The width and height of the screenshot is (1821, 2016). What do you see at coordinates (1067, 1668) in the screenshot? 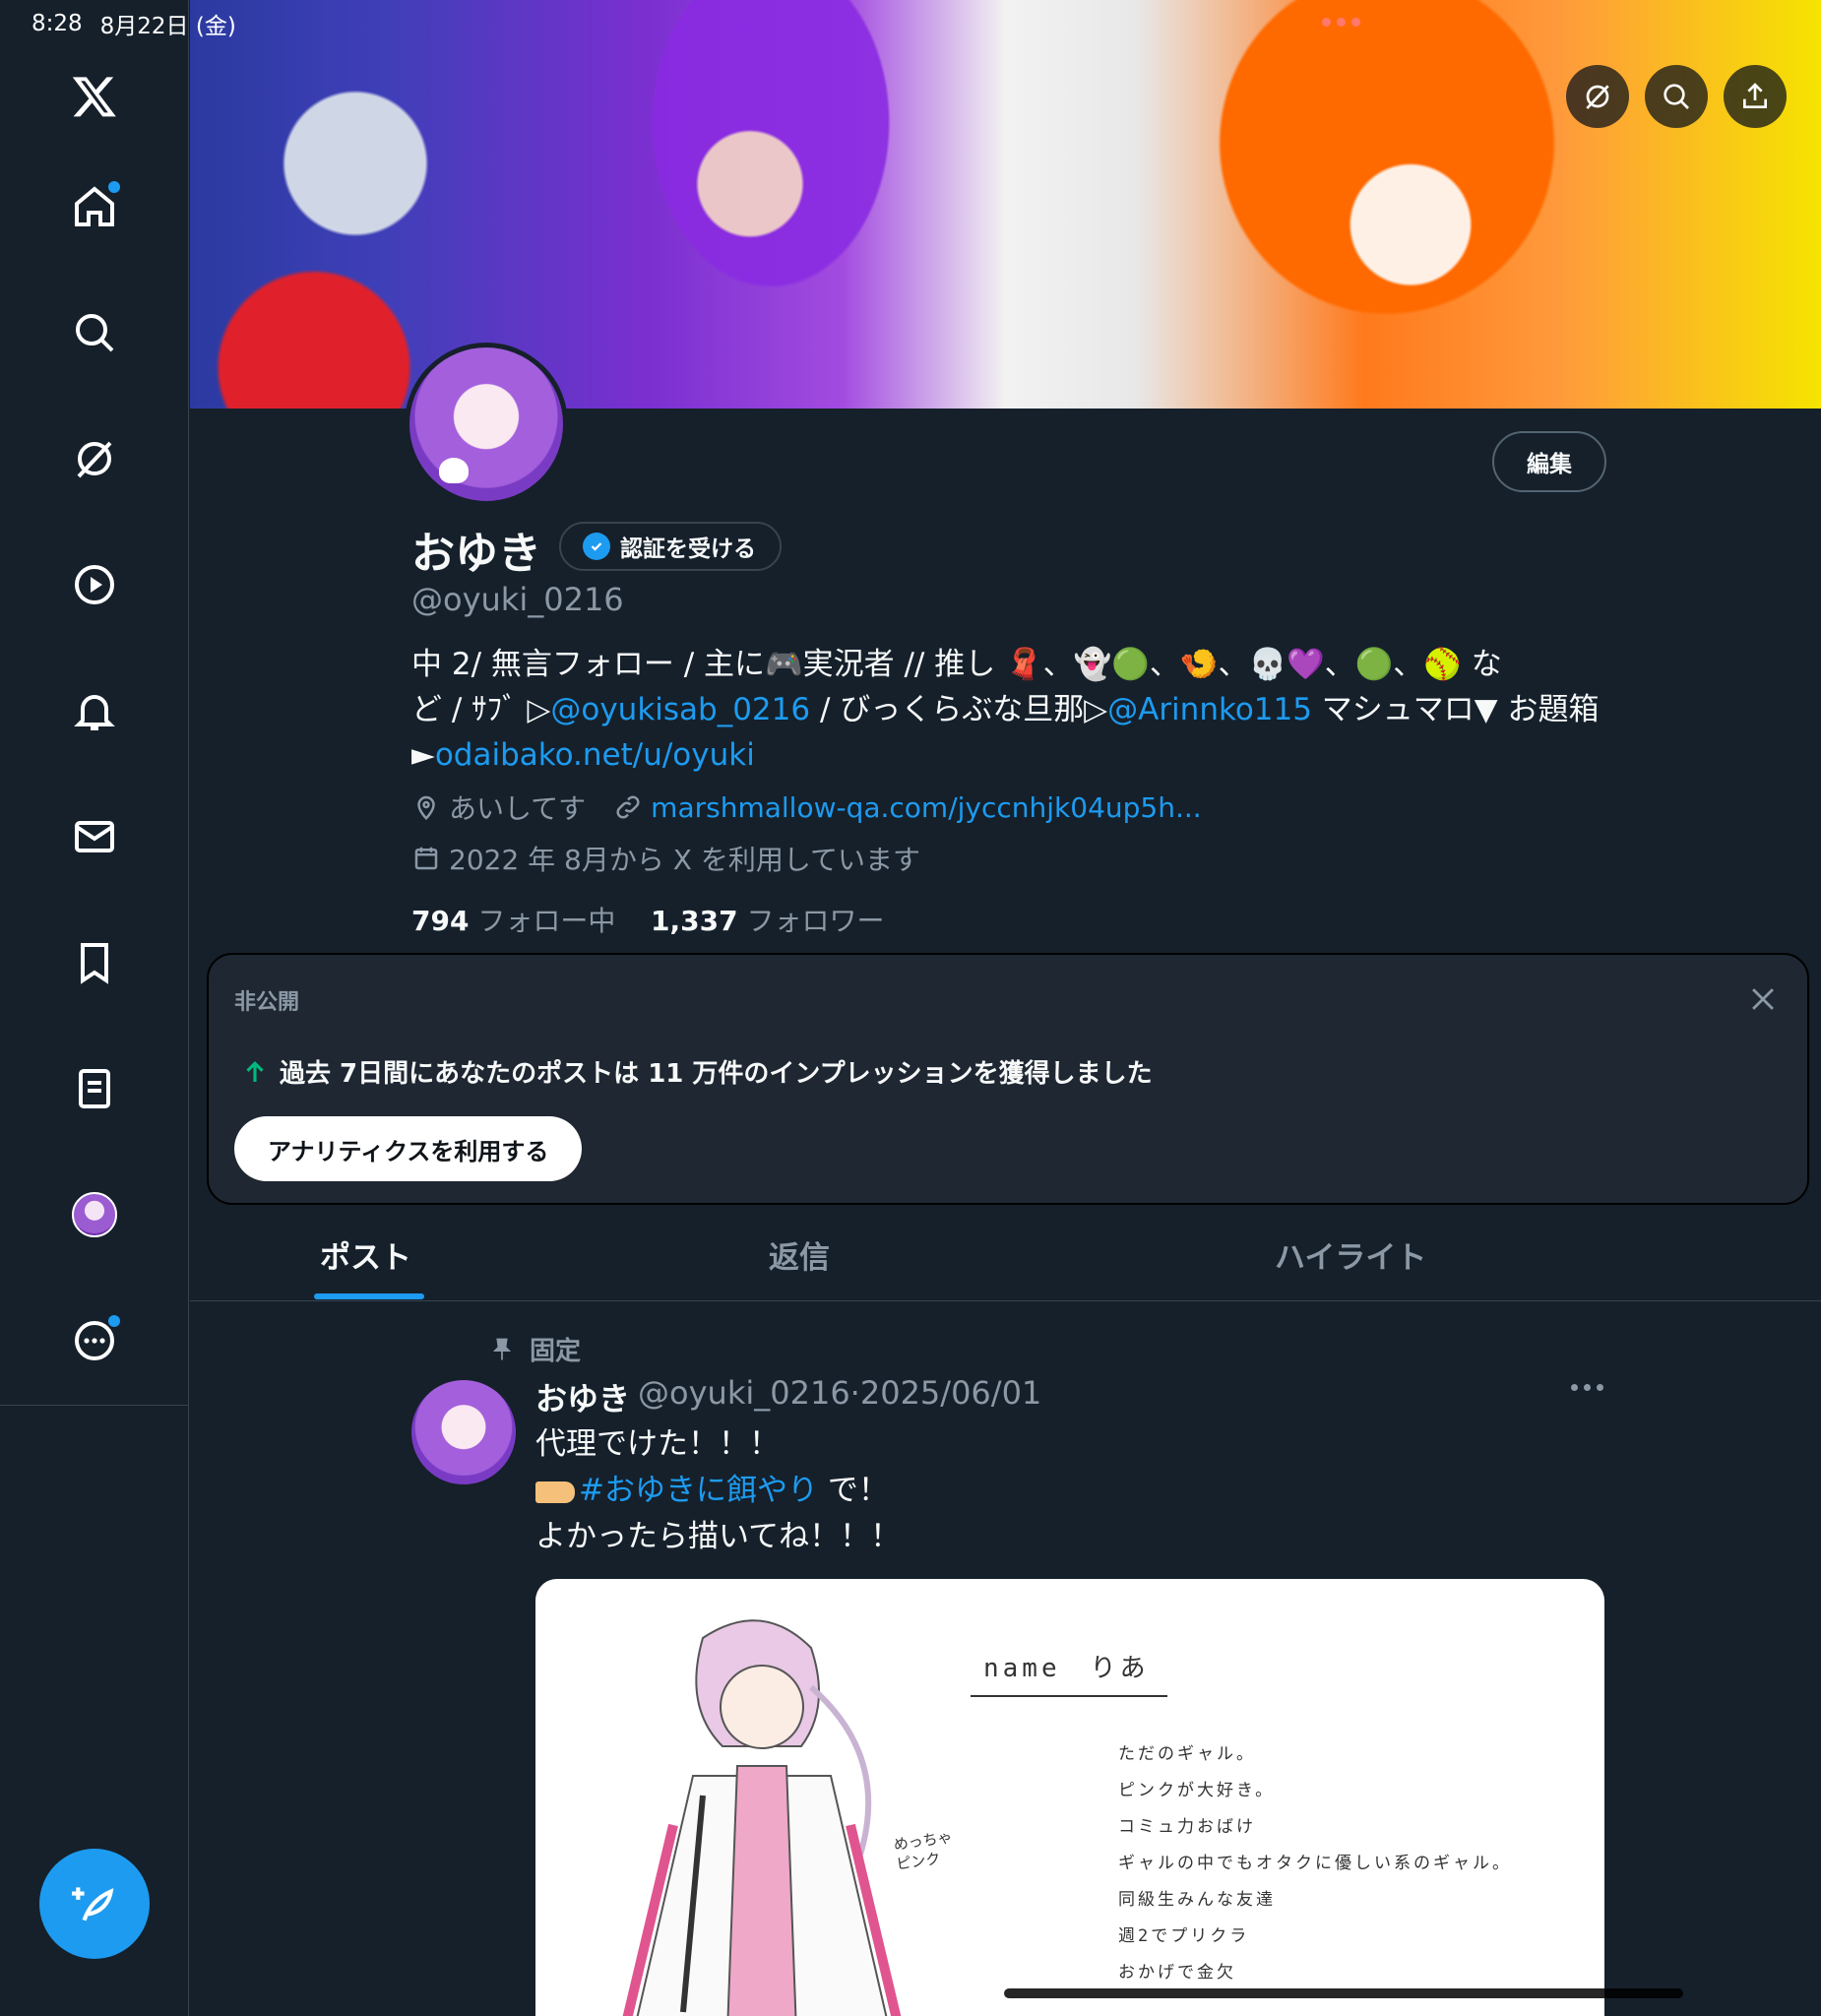
I see `image-name-text: name りあ` at bounding box center [1067, 1668].